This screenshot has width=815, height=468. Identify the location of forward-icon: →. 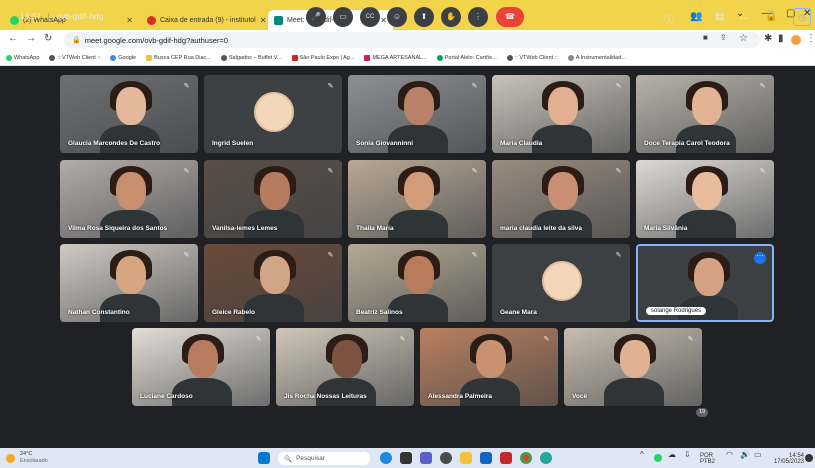
(31, 38).